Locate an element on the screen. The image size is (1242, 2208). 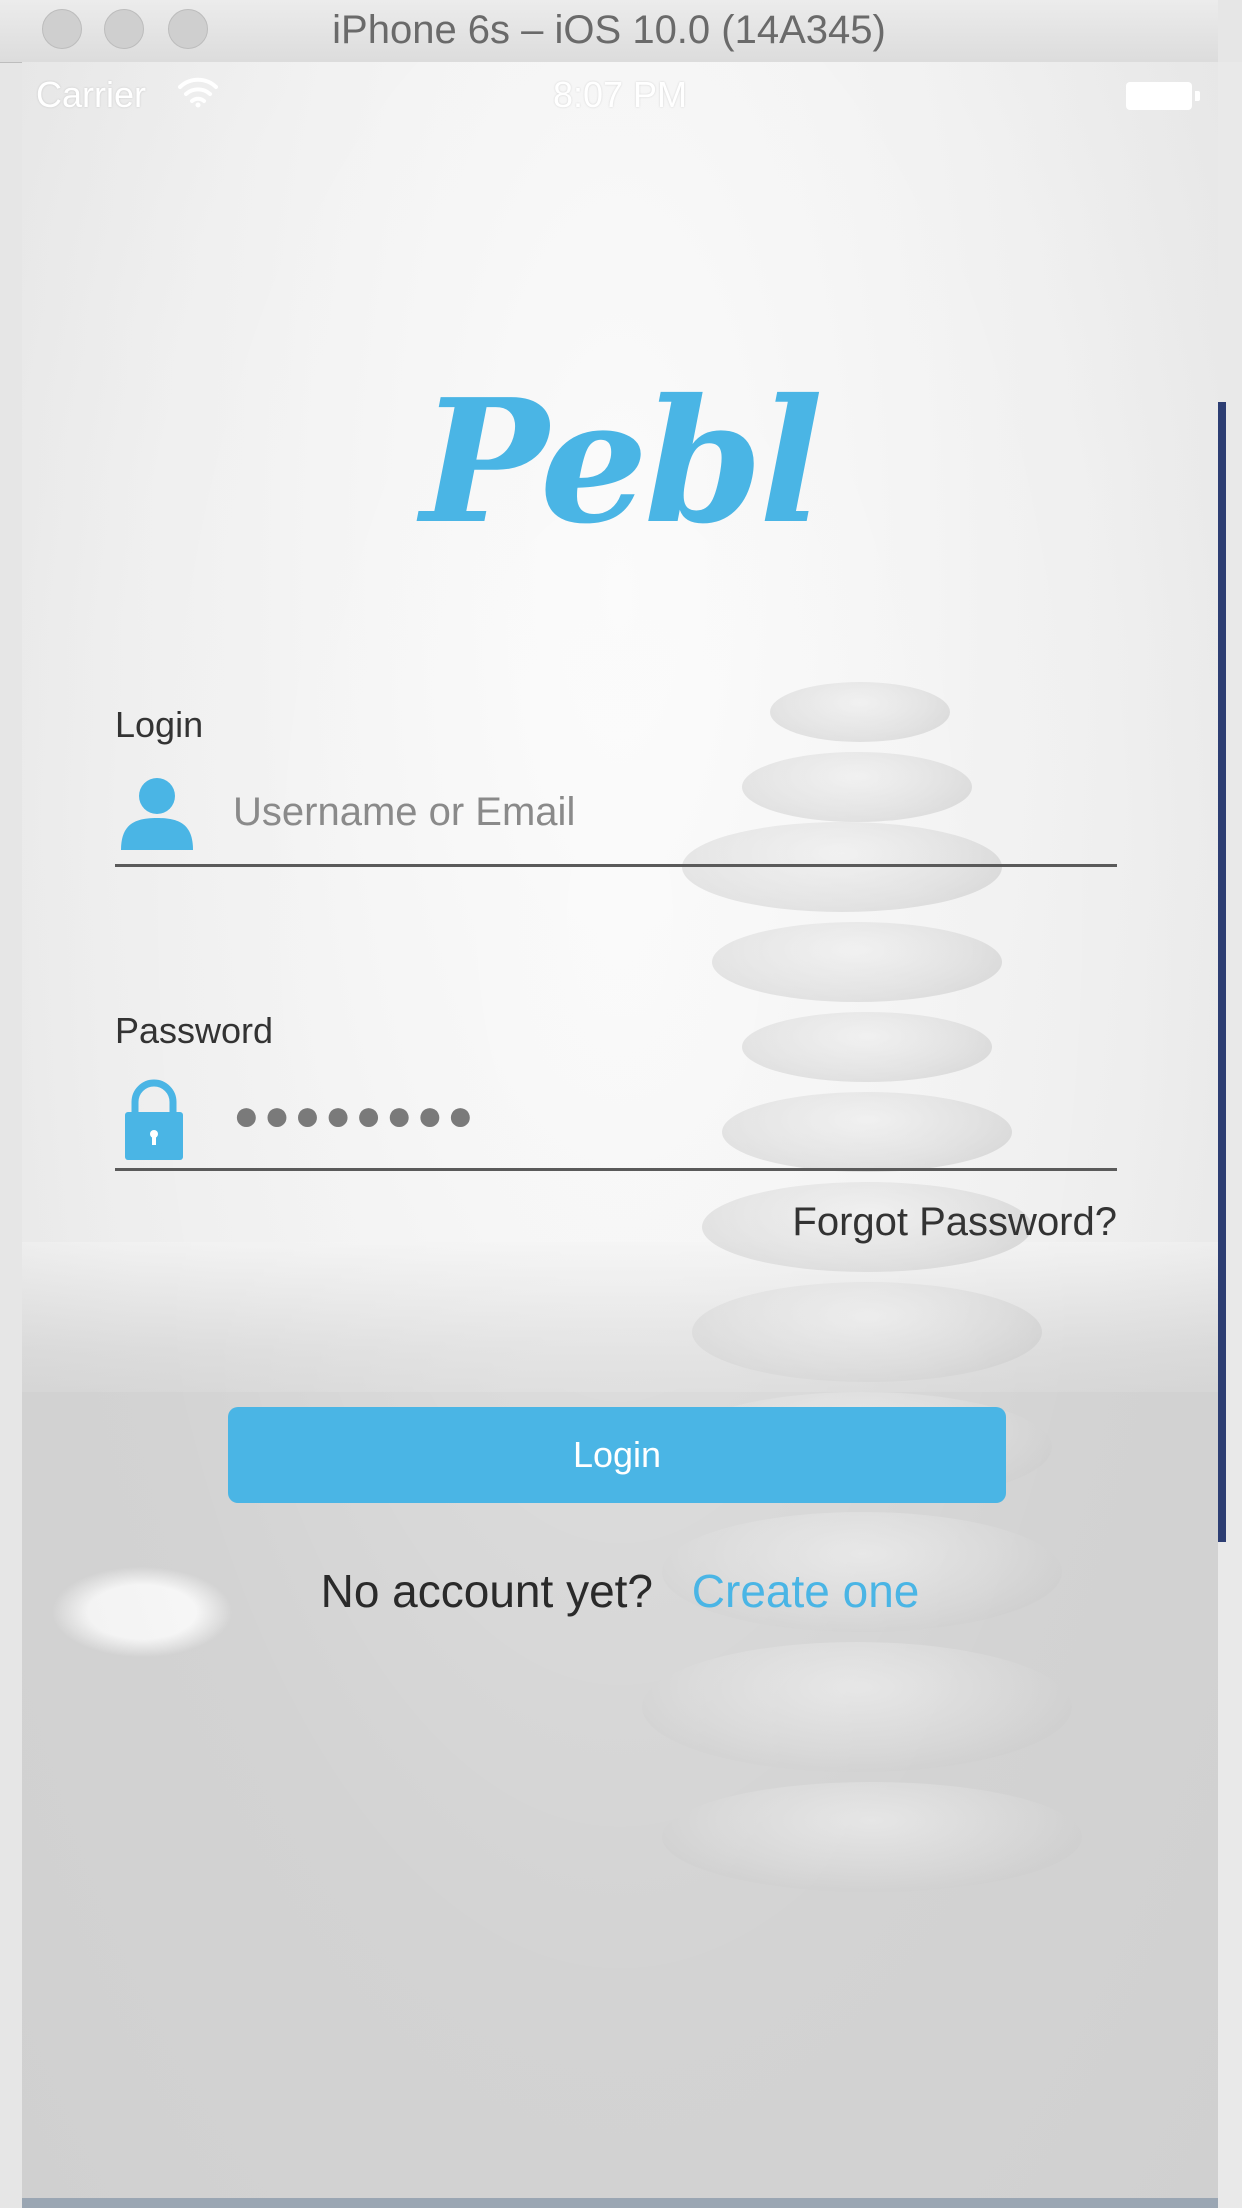
user-icon is located at coordinates (157, 814).